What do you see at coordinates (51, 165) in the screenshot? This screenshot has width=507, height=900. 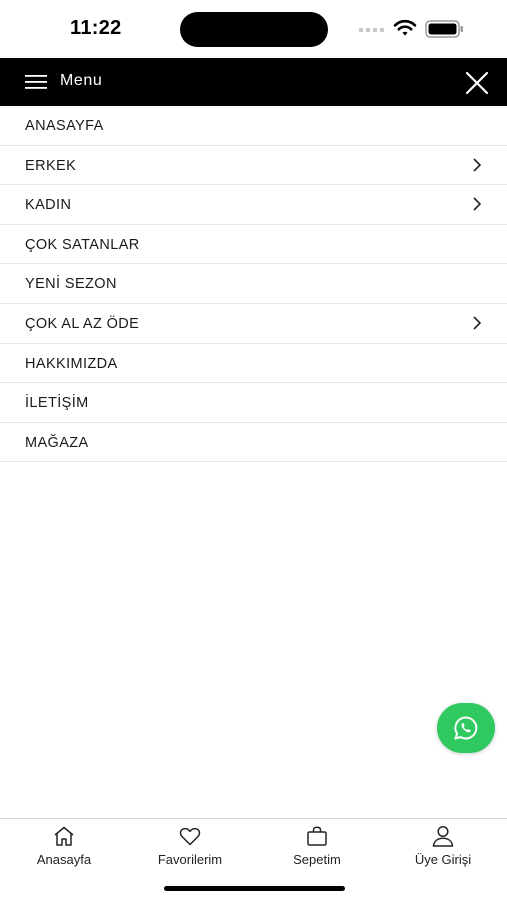 I see `menu-item-label: ERKEK` at bounding box center [51, 165].